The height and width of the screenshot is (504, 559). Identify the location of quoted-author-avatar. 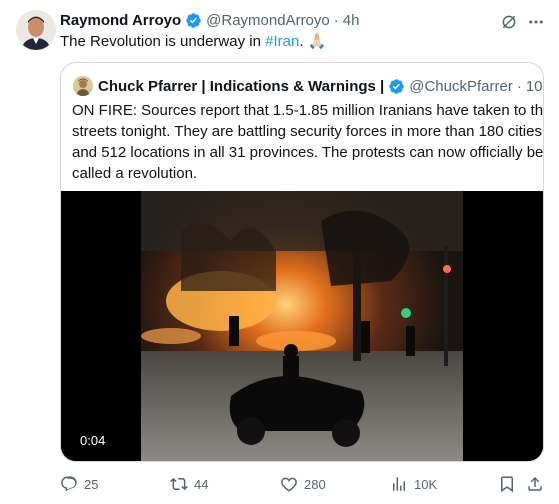
(83, 86).